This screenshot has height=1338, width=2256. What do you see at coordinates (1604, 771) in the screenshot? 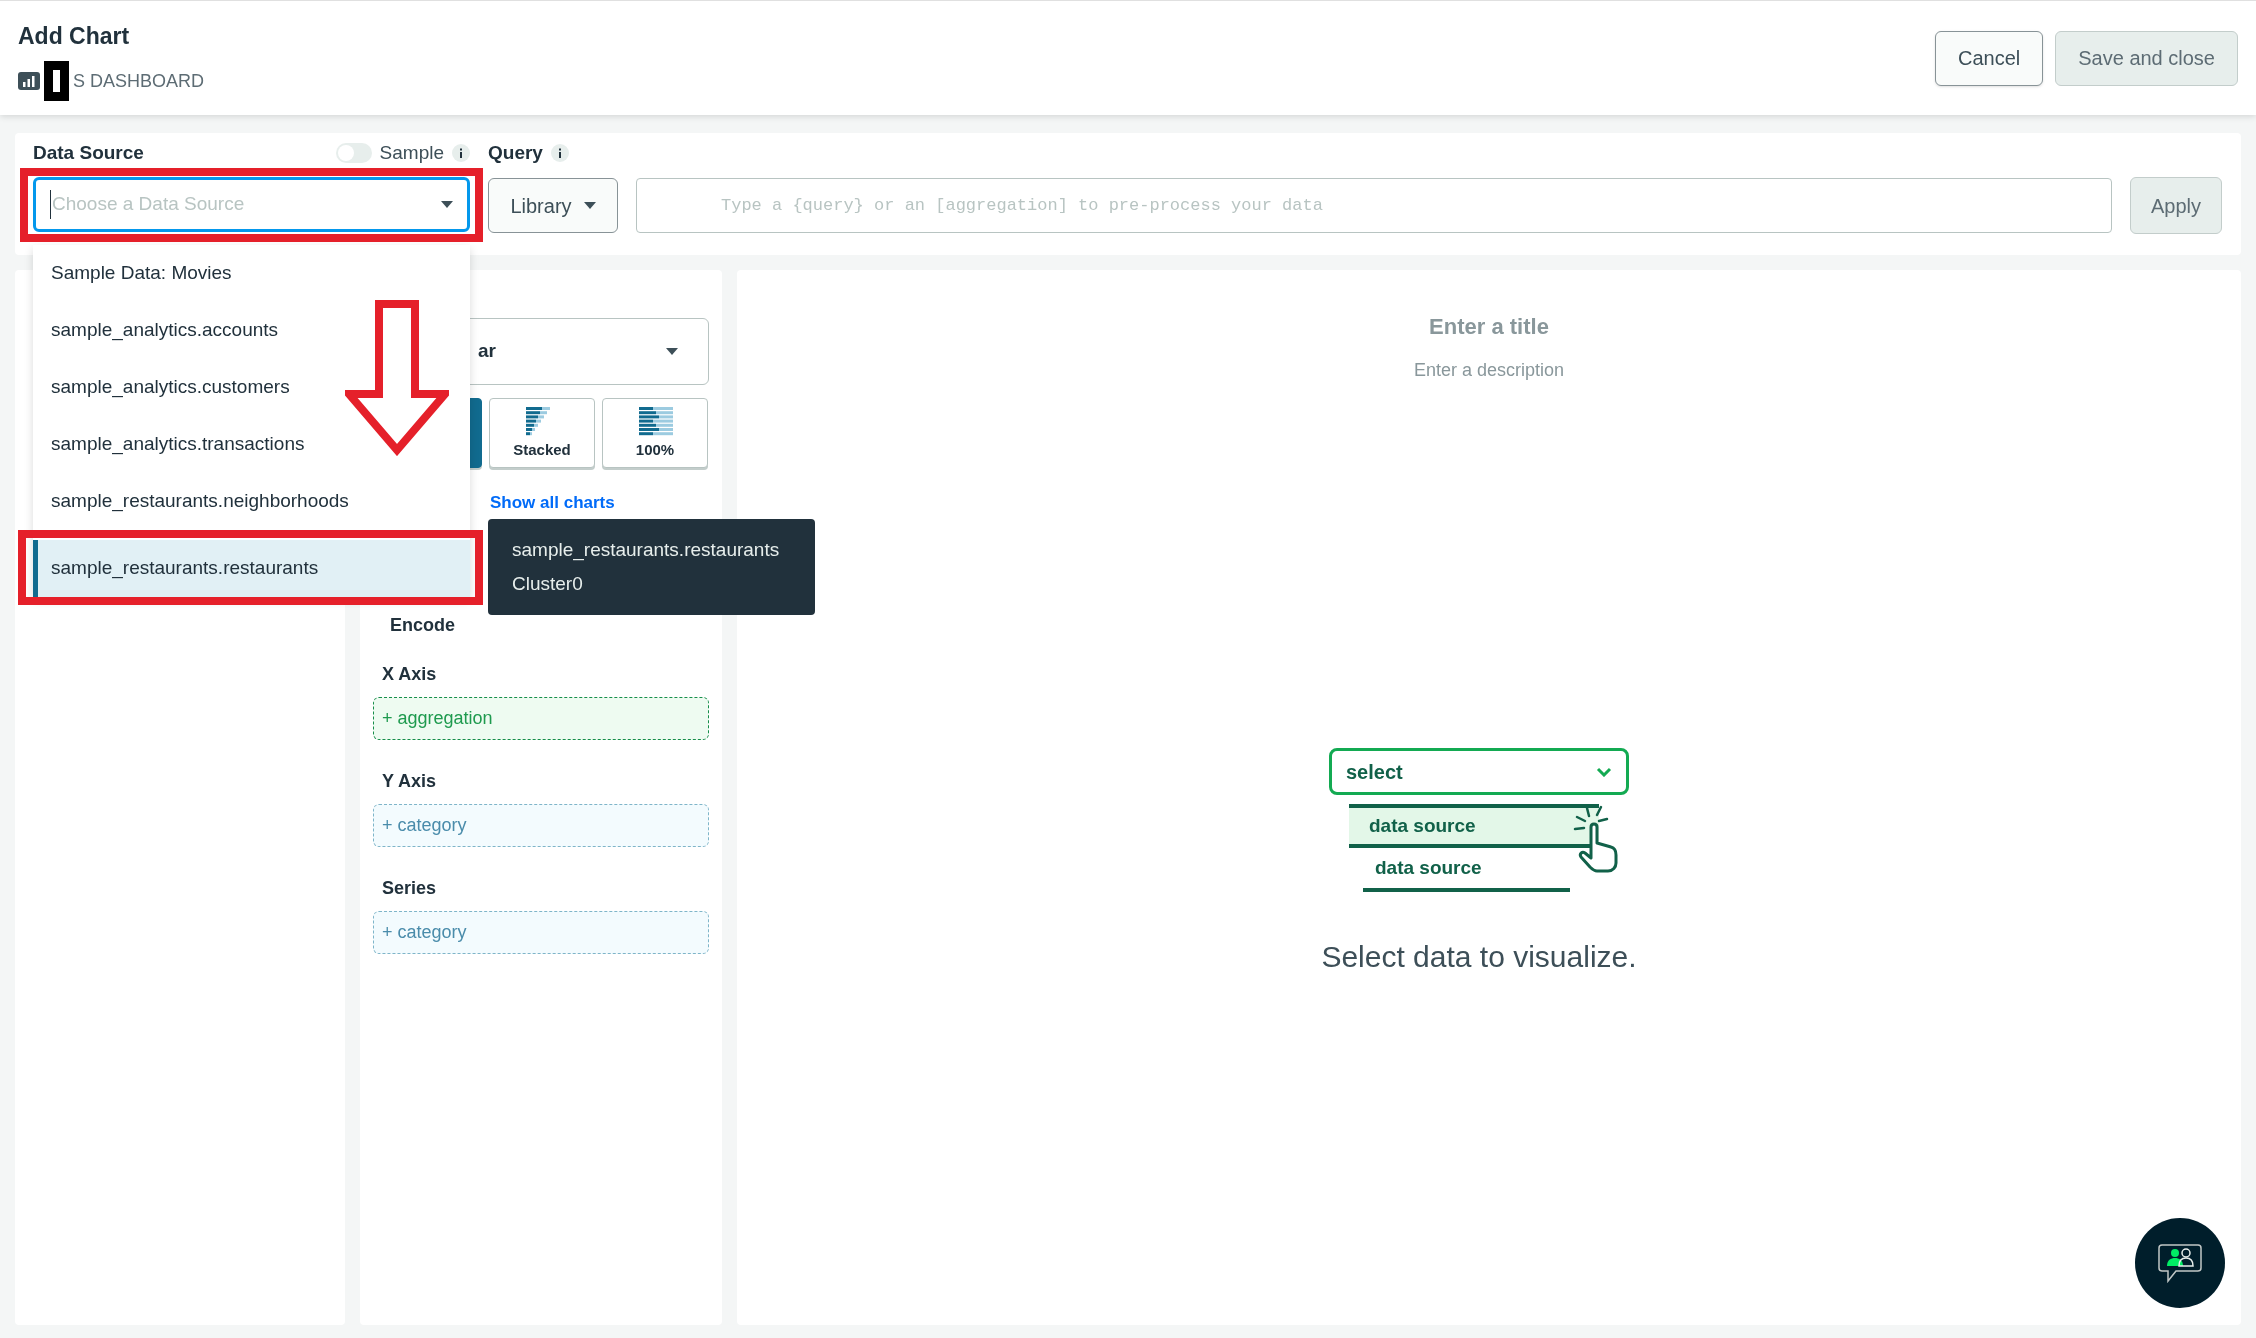
I see `chevron-down-icon` at bounding box center [1604, 771].